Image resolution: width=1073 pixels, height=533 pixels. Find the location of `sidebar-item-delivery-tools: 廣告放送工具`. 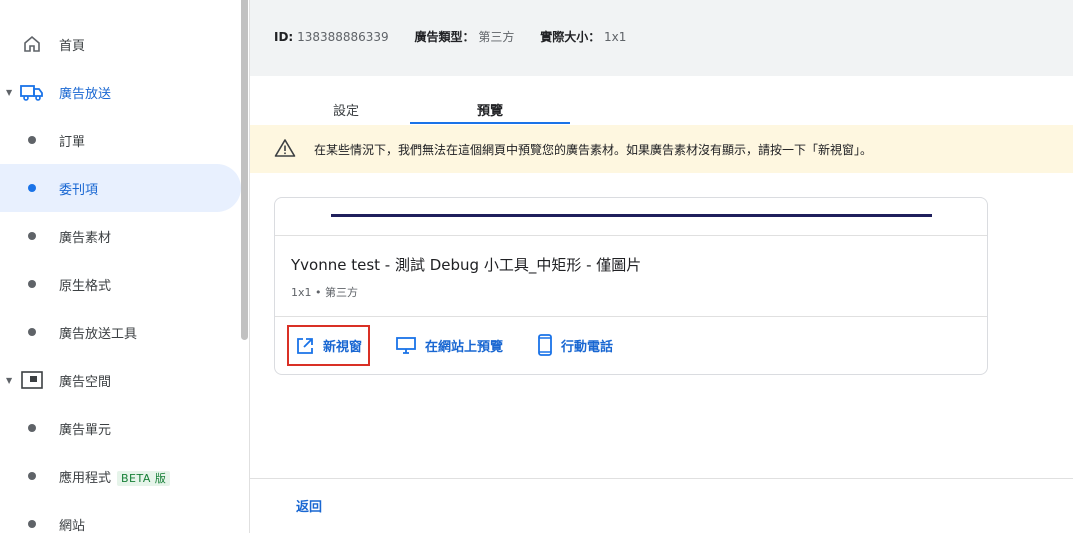

sidebar-item-delivery-tools: 廣告放送工具 is located at coordinates (120, 332).